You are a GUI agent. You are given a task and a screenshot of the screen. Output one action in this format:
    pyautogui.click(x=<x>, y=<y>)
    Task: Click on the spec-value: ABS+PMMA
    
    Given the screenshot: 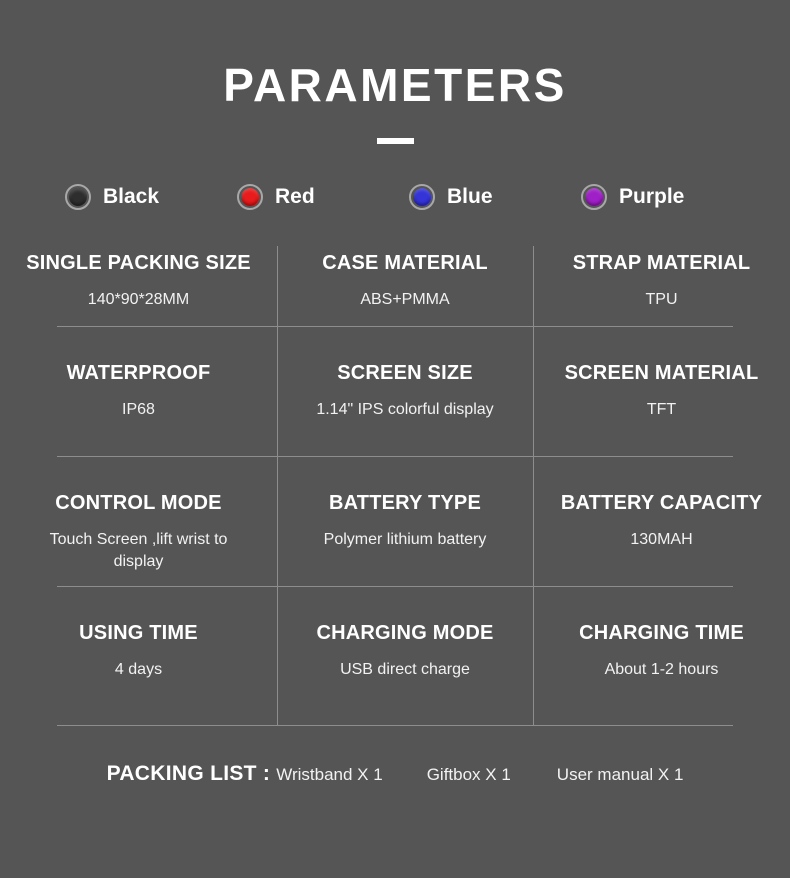 What is the action you would take?
    pyautogui.click(x=405, y=299)
    